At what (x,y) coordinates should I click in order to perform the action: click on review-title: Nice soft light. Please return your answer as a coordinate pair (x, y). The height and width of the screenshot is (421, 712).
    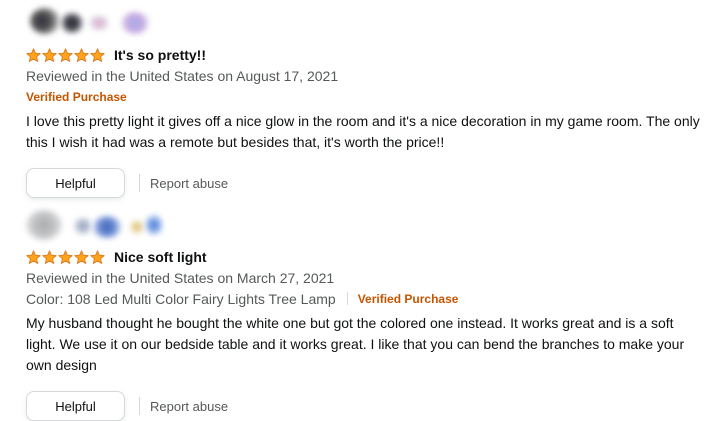
    Looking at the image, I should click on (160, 257).